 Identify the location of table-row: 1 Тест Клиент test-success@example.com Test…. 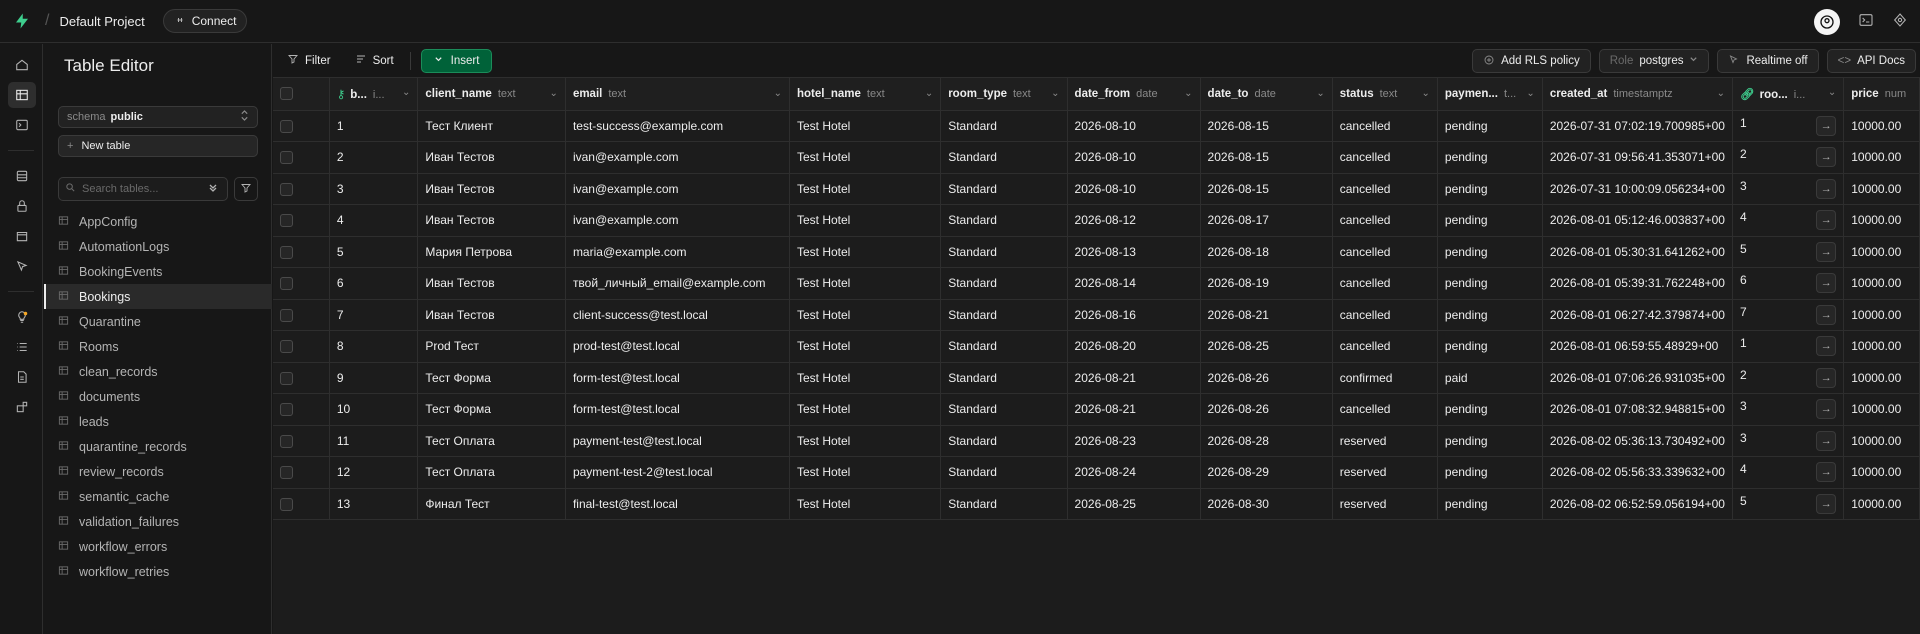
(1096, 126).